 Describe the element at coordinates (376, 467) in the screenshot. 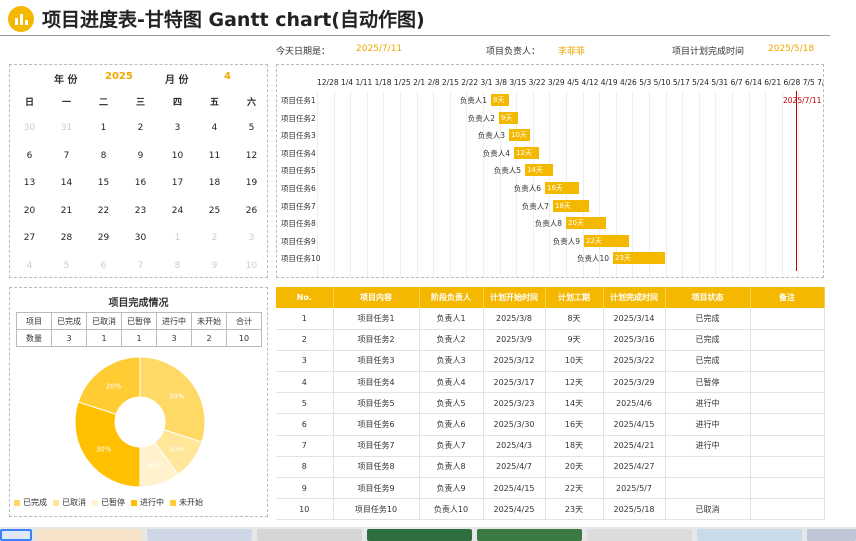

I see `table-cell: 项目任务8` at that location.